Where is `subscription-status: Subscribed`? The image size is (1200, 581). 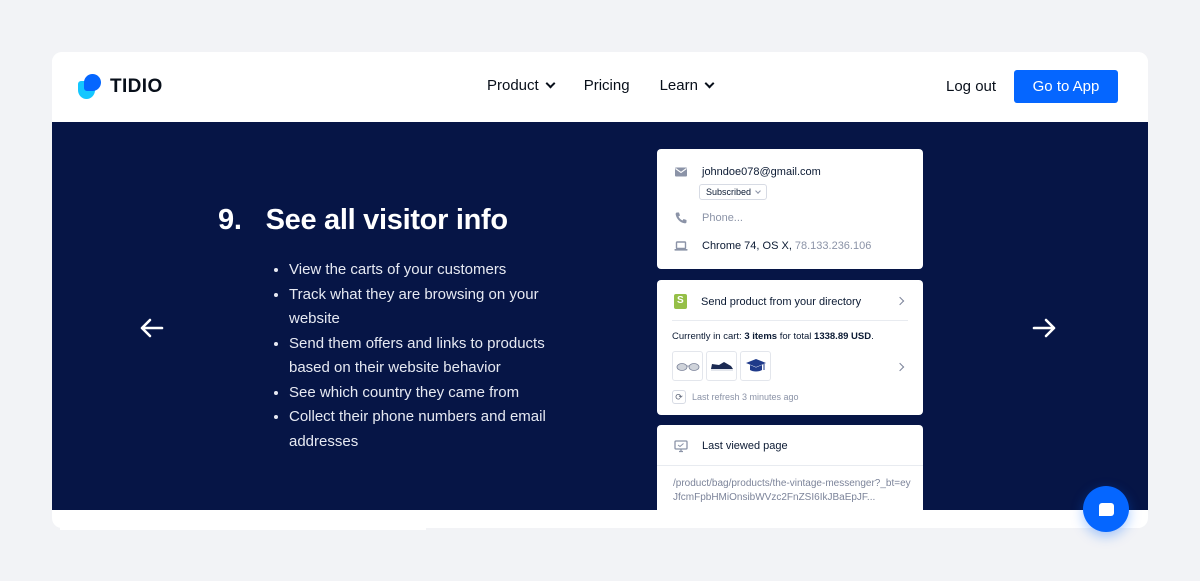
subscription-status: Subscribed is located at coordinates (729, 192).